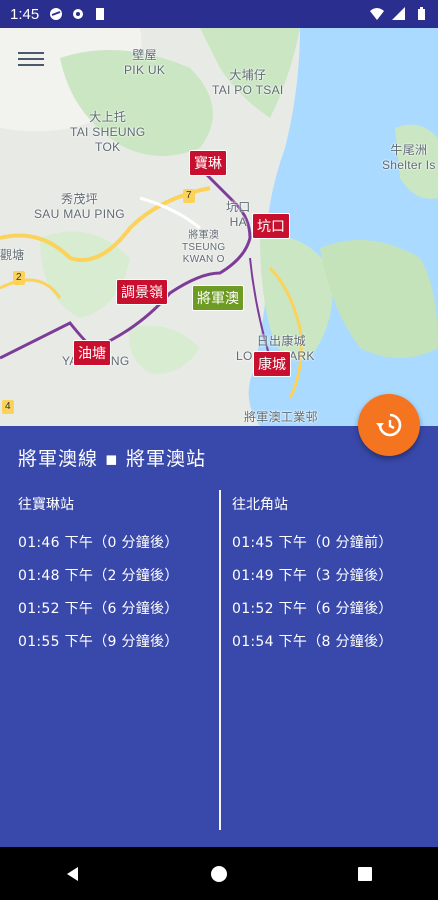 The width and height of the screenshot is (438, 900). I want to click on place-label-en: TSEUNG, so click(204, 247).